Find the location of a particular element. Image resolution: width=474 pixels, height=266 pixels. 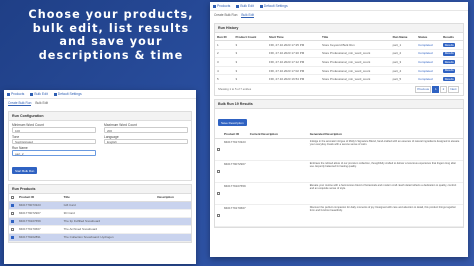

language-label: Language is located at coordinates (111, 136).